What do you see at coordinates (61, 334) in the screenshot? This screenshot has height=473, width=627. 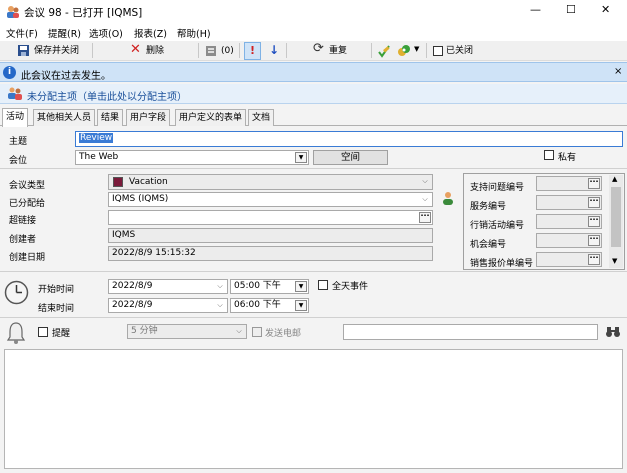 I see `reminder-label: 提醒` at bounding box center [61, 334].